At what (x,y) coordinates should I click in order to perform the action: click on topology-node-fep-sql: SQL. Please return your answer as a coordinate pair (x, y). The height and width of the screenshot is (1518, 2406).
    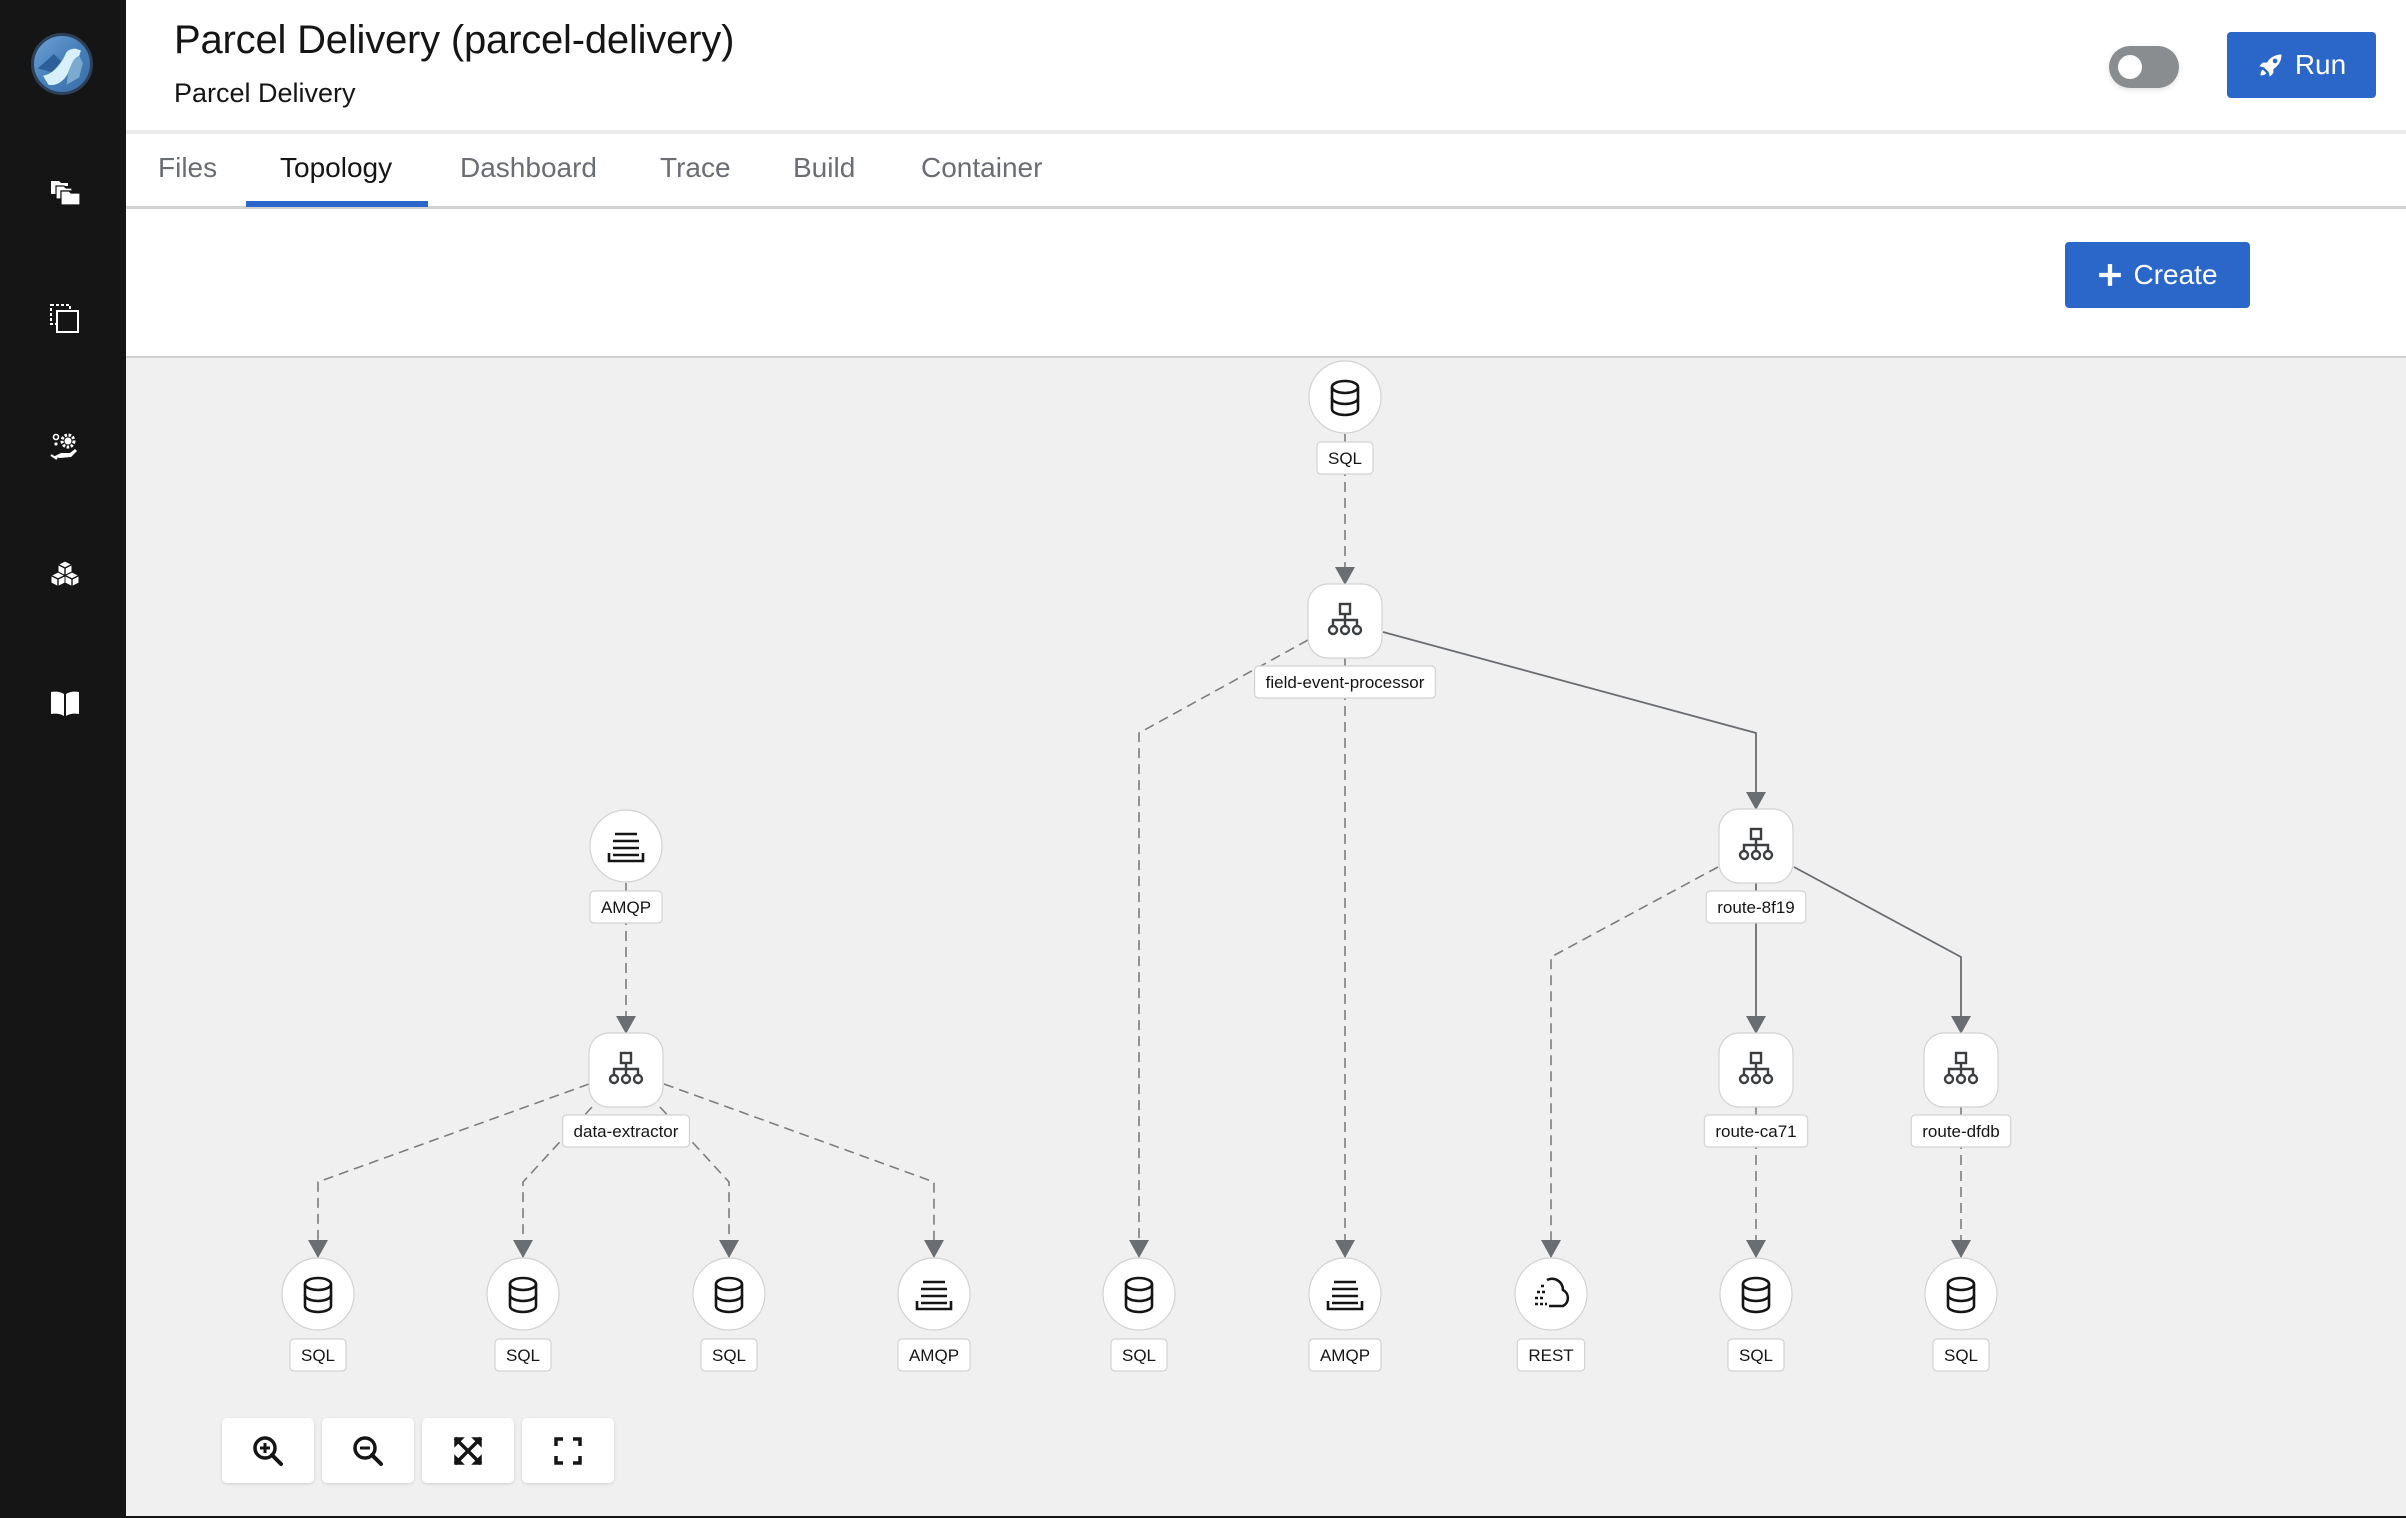
    Looking at the image, I should click on (1139, 1314).